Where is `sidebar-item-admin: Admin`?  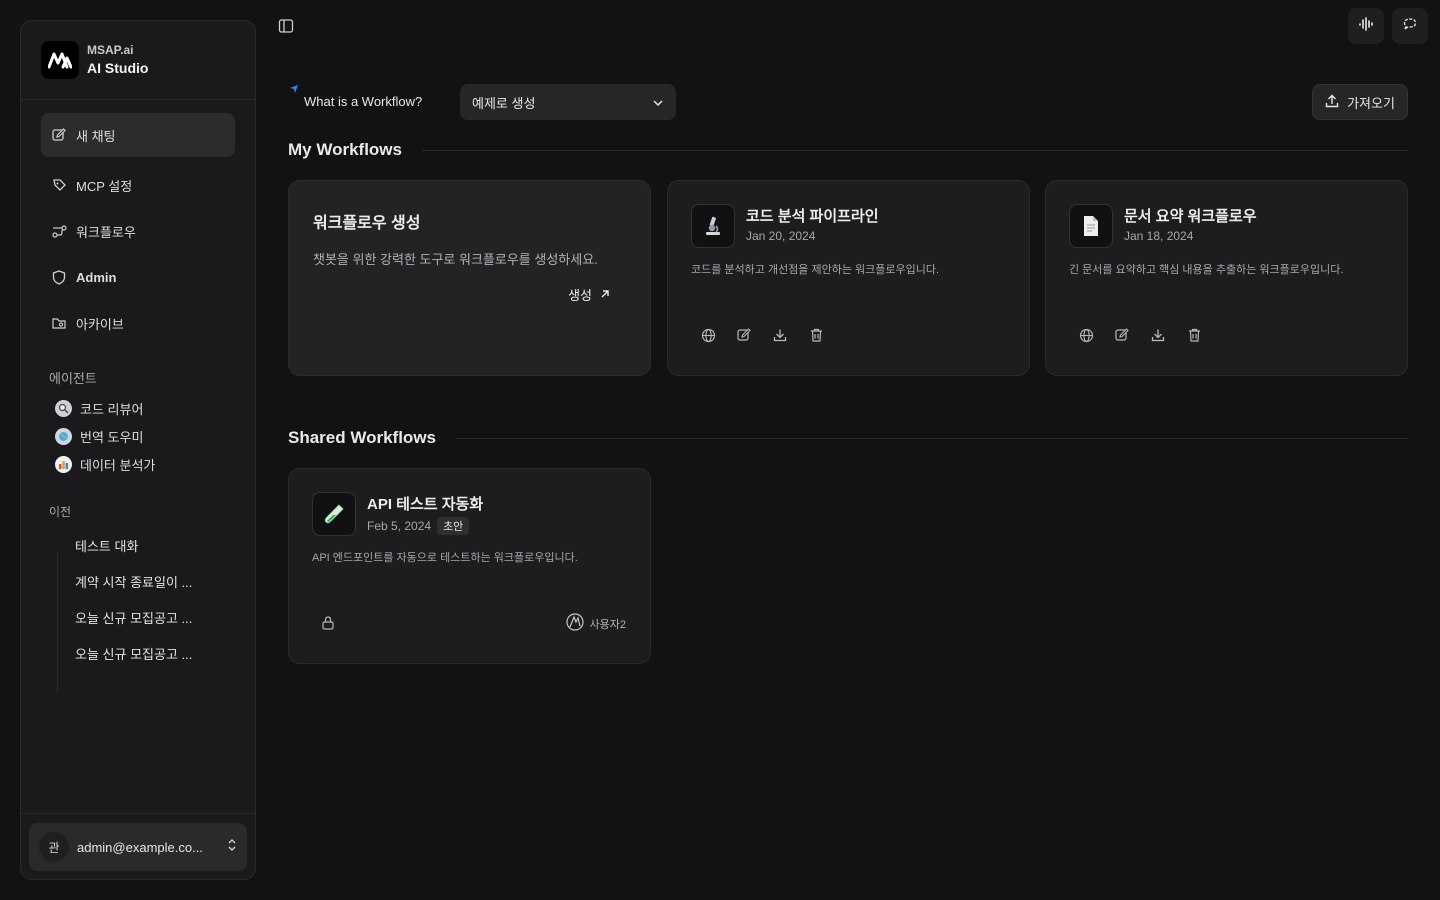
sidebar-item-admin: Admin is located at coordinates (138, 277).